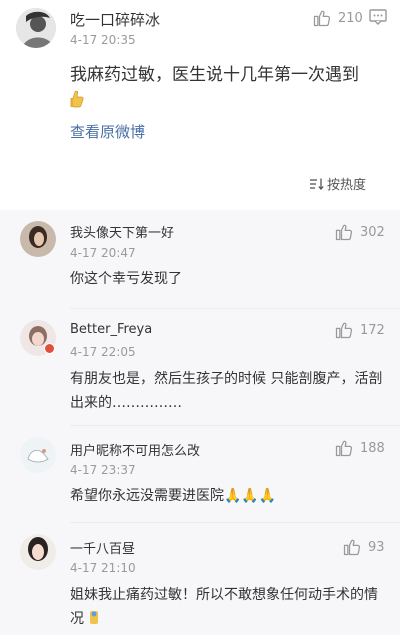 Image resolution: width=400 pixels, height=635 pixels. Describe the element at coordinates (111, 329) in the screenshot. I see `comment-username: Better_Freya` at that location.